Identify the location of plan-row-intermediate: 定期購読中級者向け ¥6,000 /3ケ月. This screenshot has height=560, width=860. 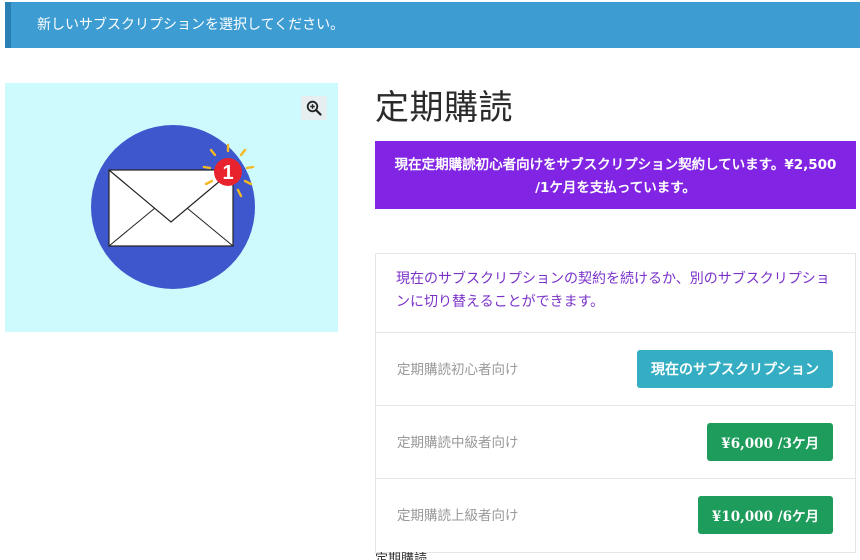
(615, 442).